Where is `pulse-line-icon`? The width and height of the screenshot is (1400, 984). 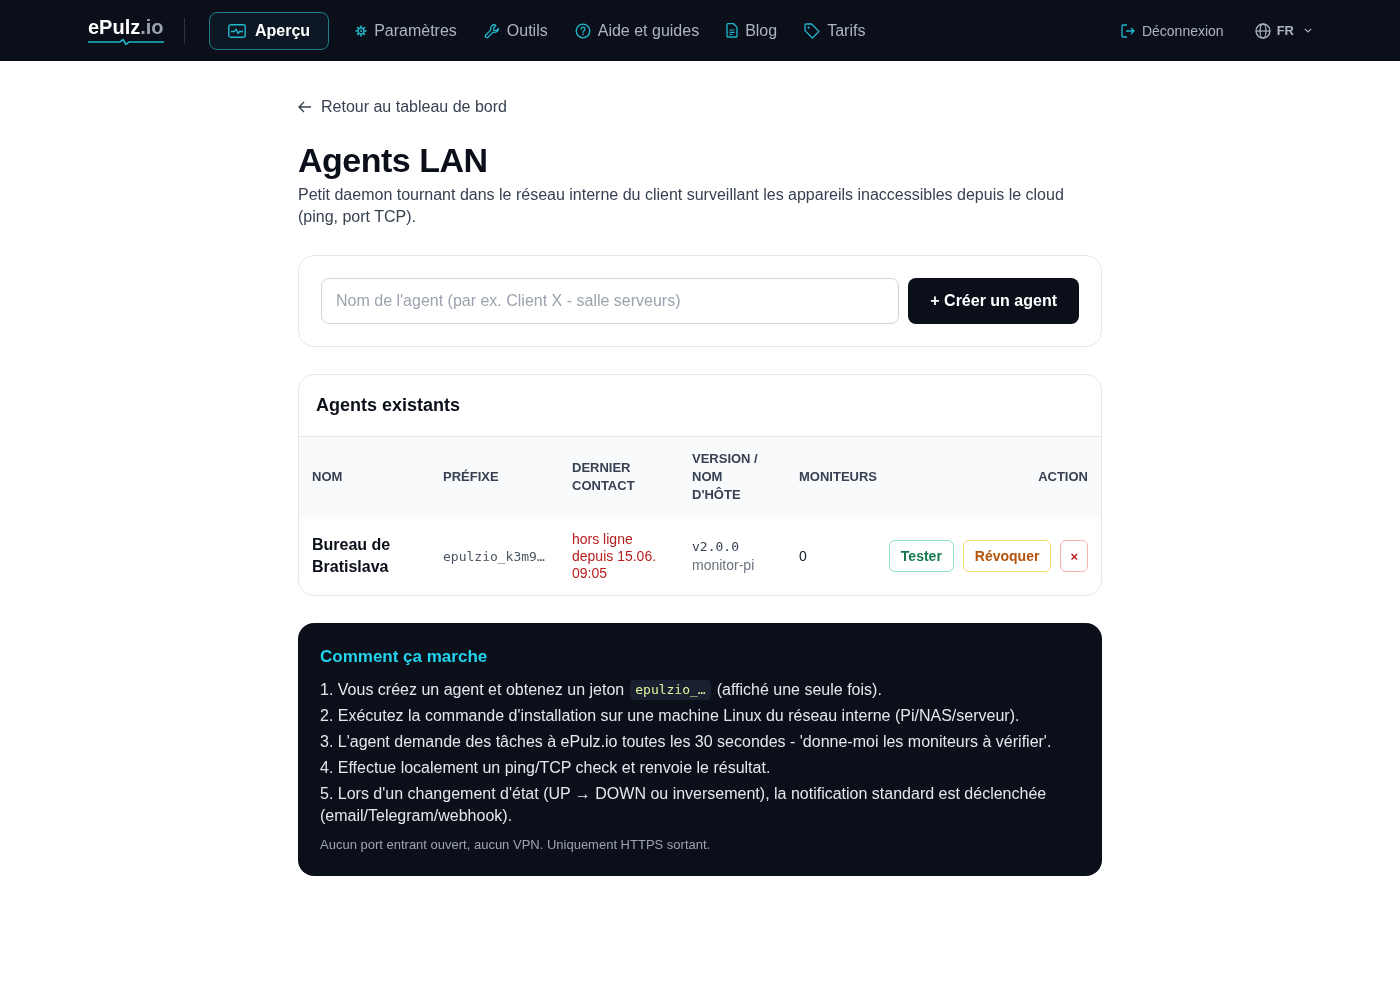
pulse-line-icon is located at coordinates (126, 42).